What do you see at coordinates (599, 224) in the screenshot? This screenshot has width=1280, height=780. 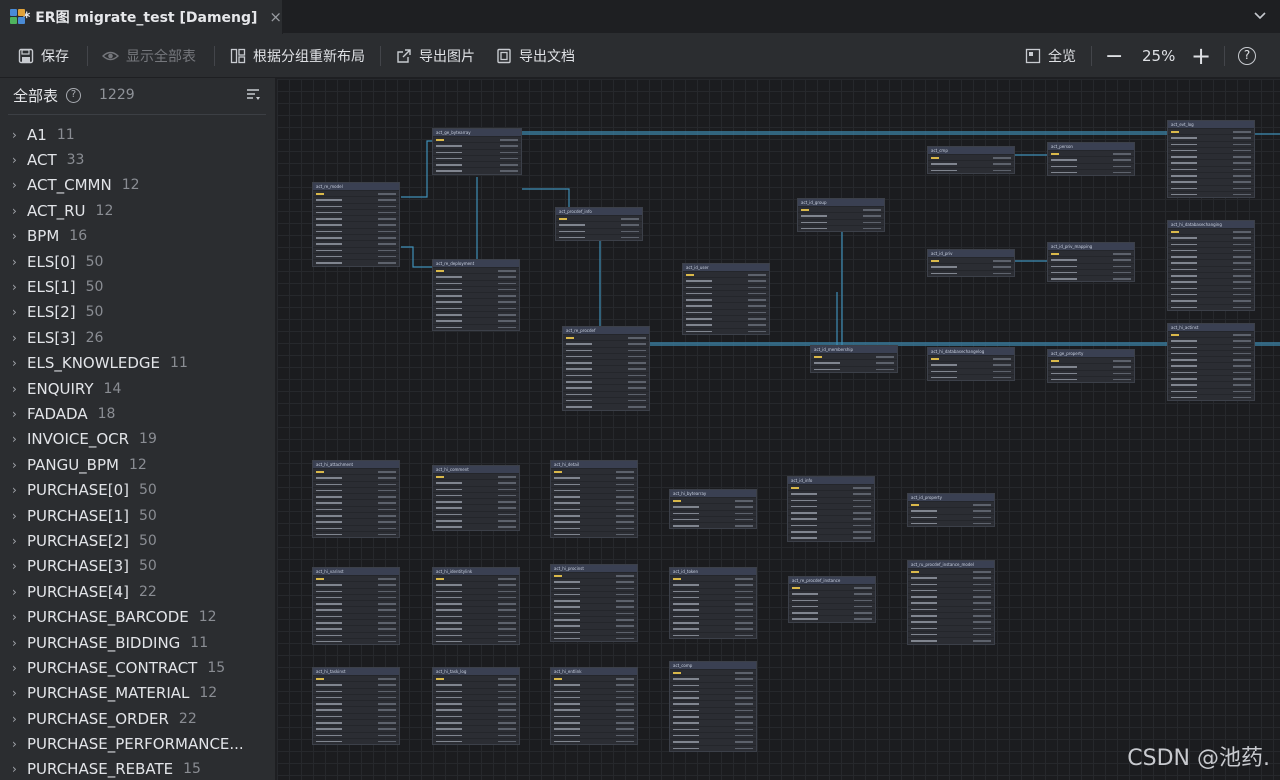 I see `entity-table: act_procdef_info` at bounding box center [599, 224].